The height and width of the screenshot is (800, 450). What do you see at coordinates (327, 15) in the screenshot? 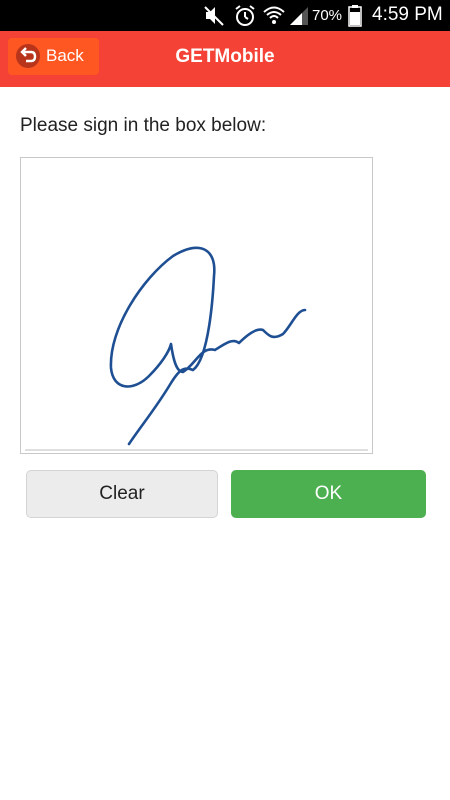
I see `battery-percent: 70%` at bounding box center [327, 15].